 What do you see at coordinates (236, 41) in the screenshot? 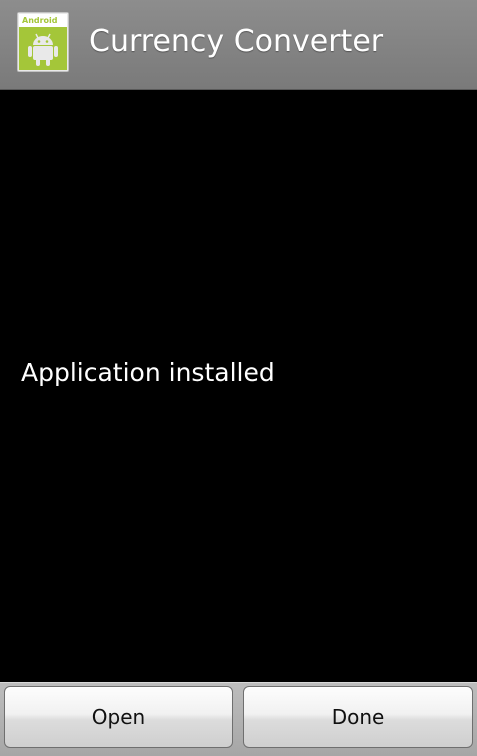
I see `app-title: Currency Converter` at bounding box center [236, 41].